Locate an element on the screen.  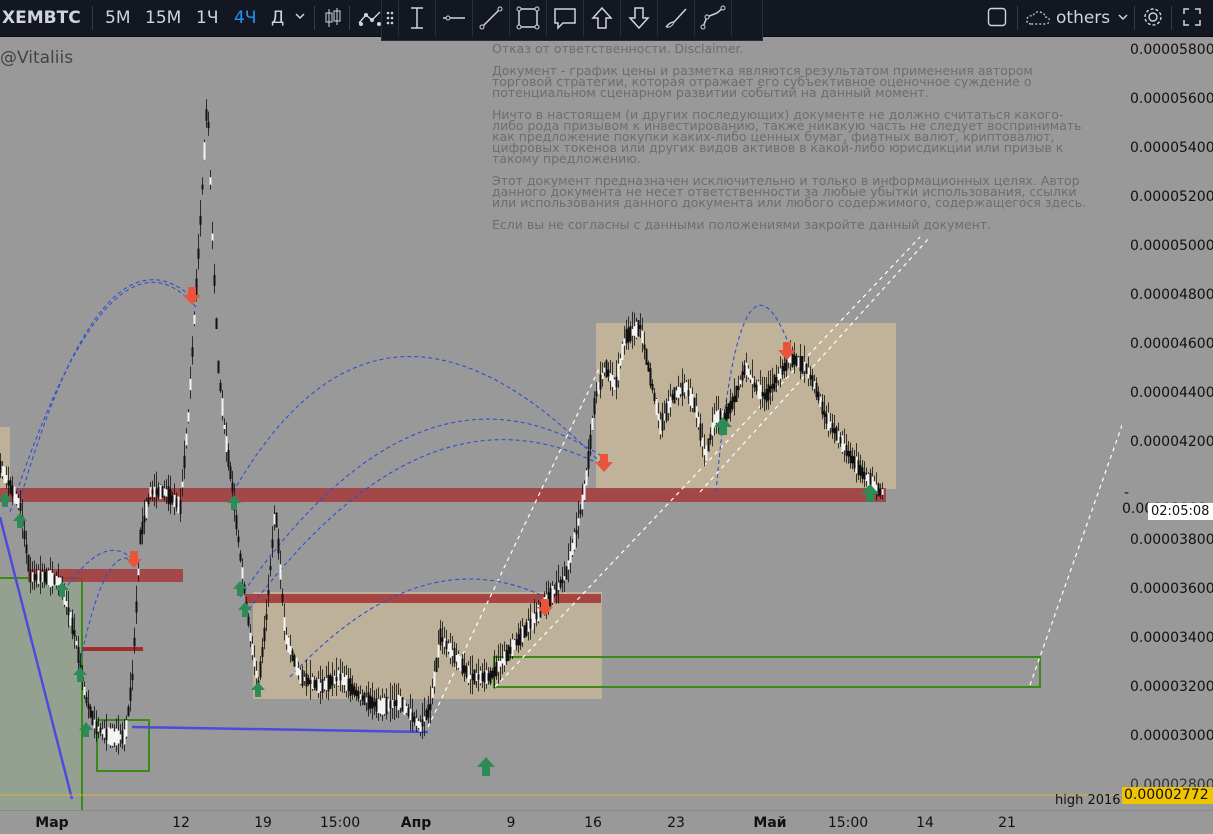
arrow-down-icon is located at coordinates (639, 18).